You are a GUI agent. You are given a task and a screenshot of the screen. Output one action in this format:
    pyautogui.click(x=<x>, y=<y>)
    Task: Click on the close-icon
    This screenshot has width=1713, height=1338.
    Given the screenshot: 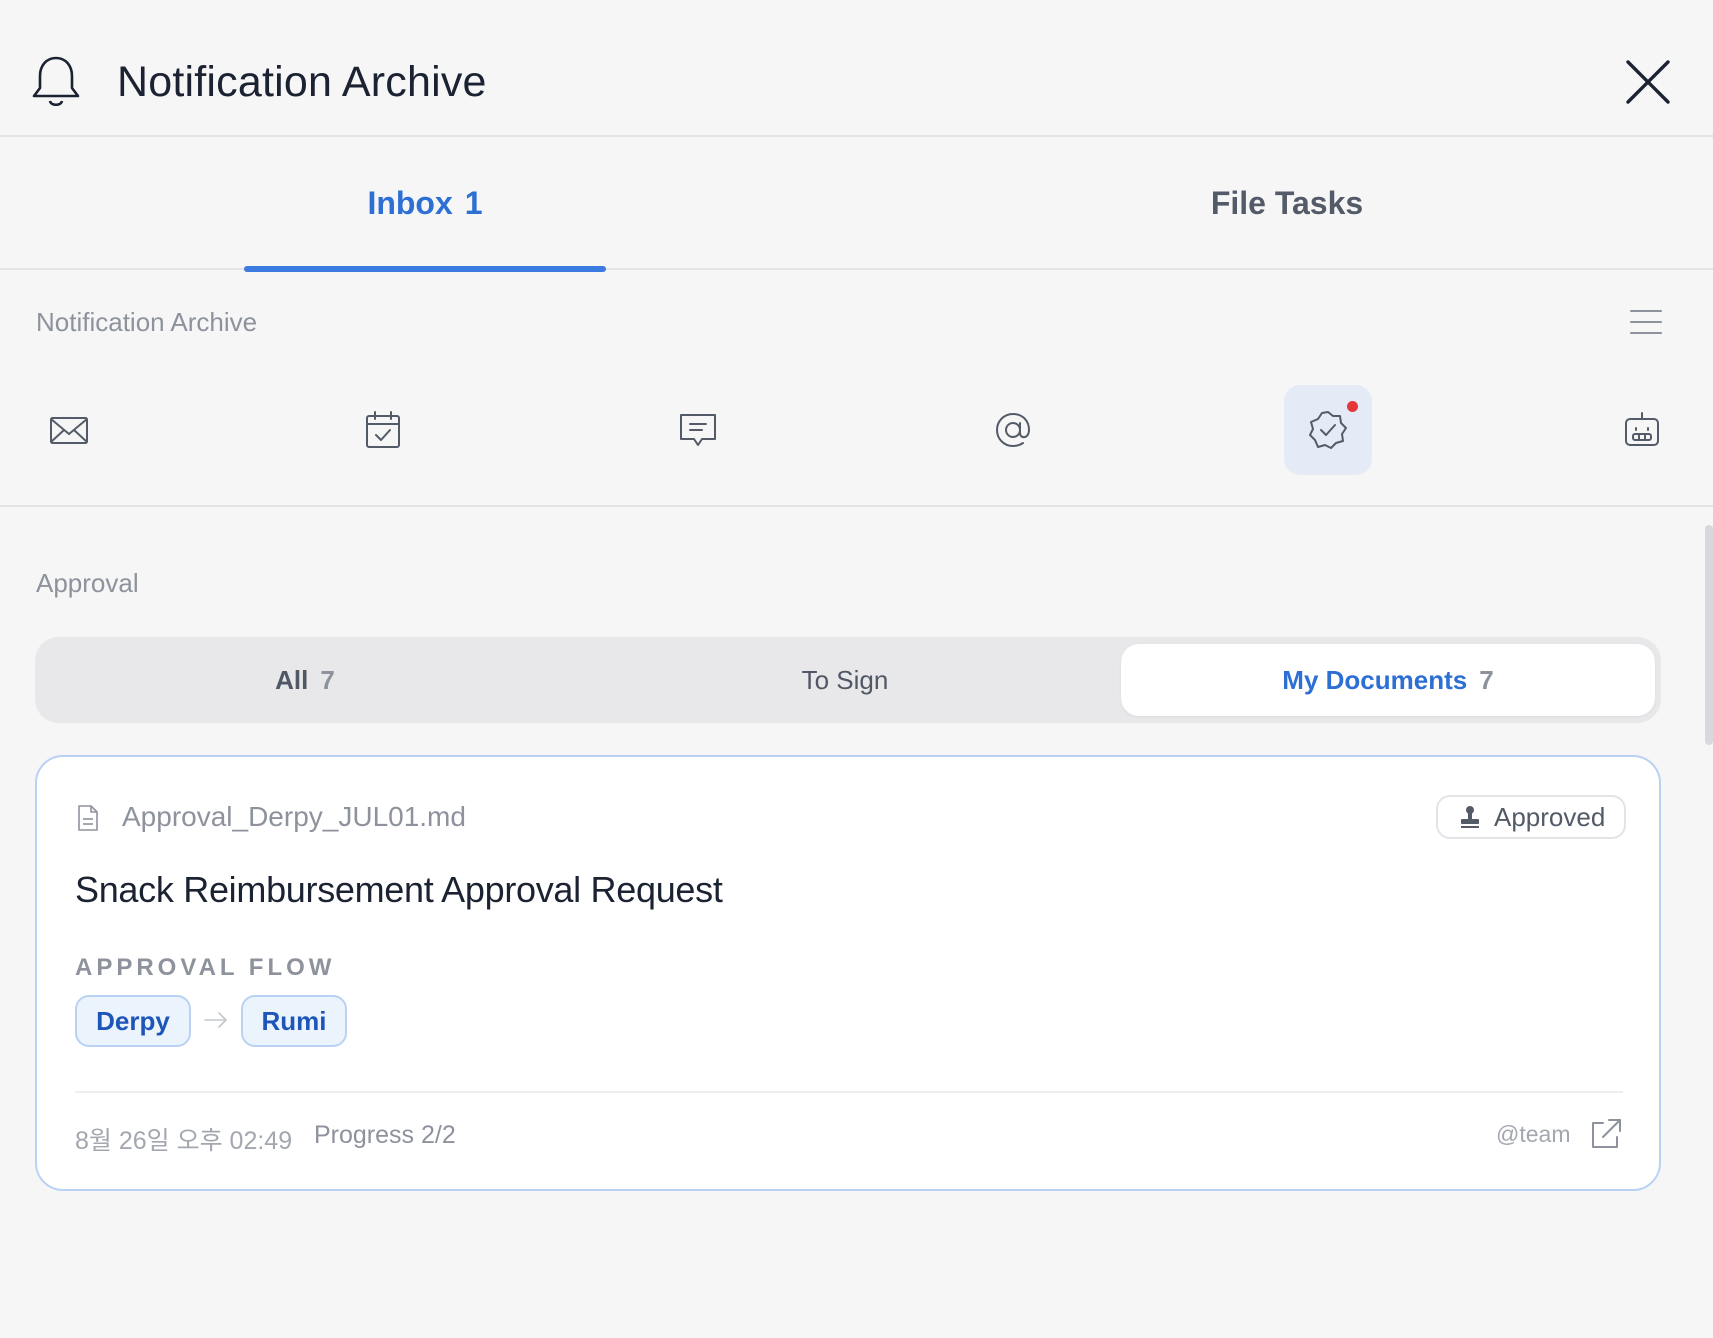 What is the action you would take?
    pyautogui.click(x=1648, y=82)
    